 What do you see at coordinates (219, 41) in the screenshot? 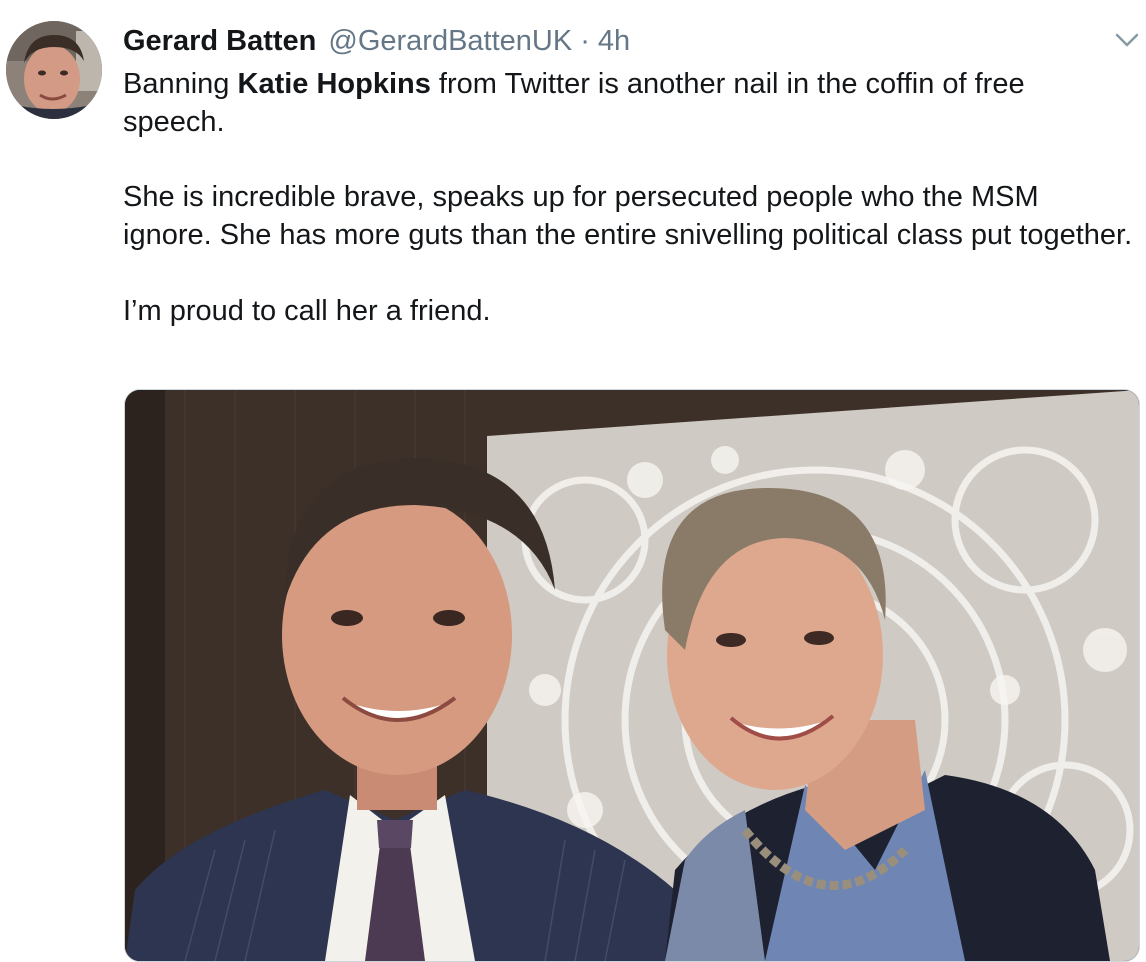
I see `display-name: Gerard Batten` at bounding box center [219, 41].